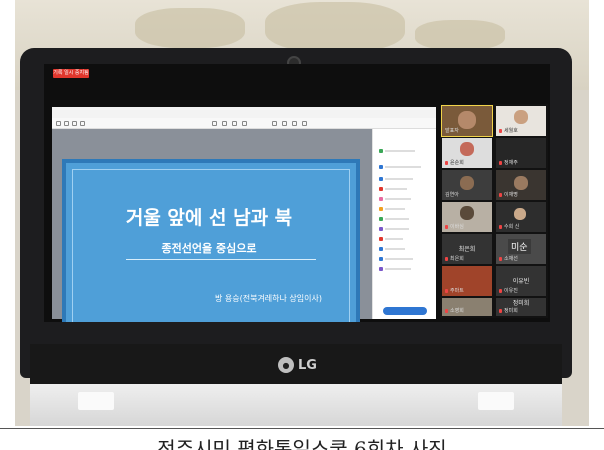  Describe the element at coordinates (508, 194) in the screenshot. I see `participant-name: 이재명` at that location.